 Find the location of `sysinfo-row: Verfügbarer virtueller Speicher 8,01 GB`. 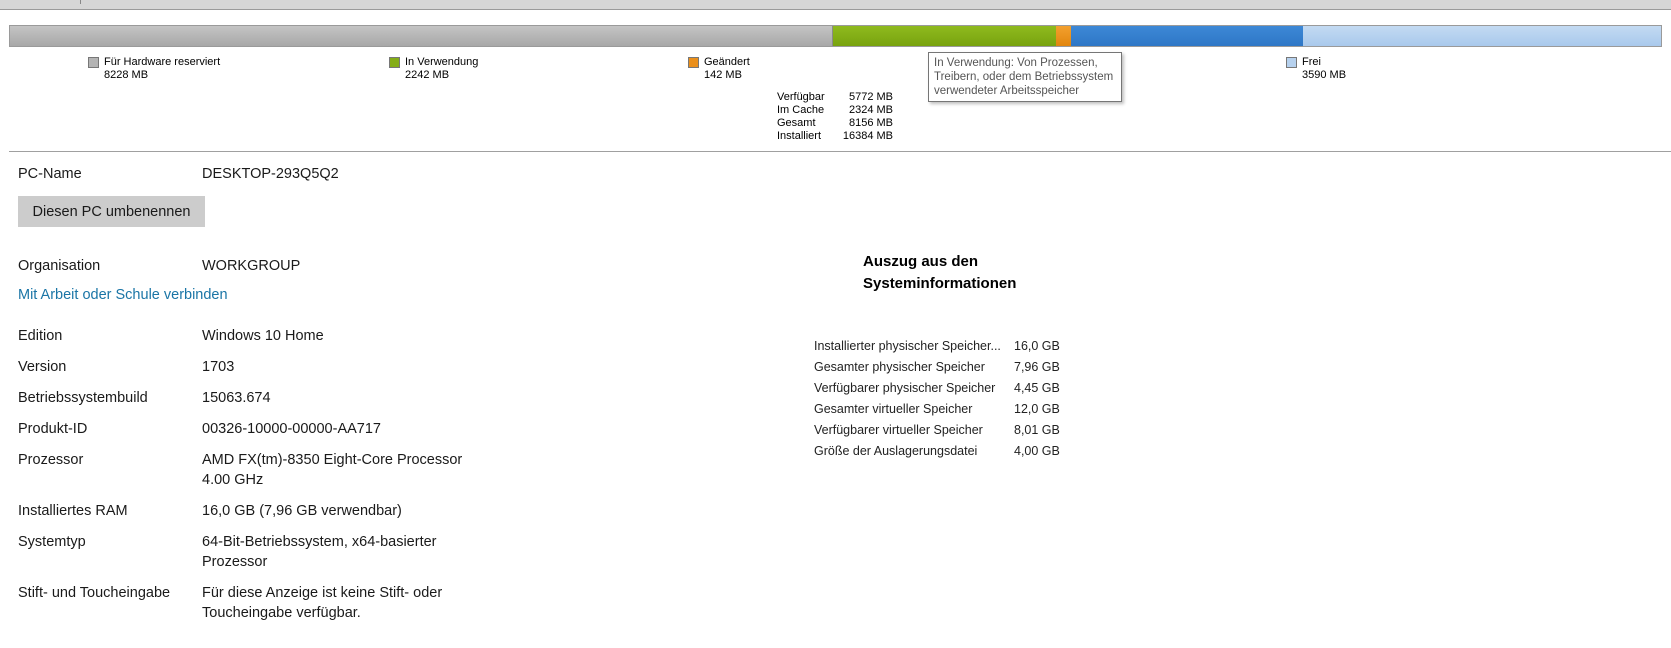

sysinfo-row: Verfügbarer virtueller Speicher 8,01 GB is located at coordinates (944, 430).